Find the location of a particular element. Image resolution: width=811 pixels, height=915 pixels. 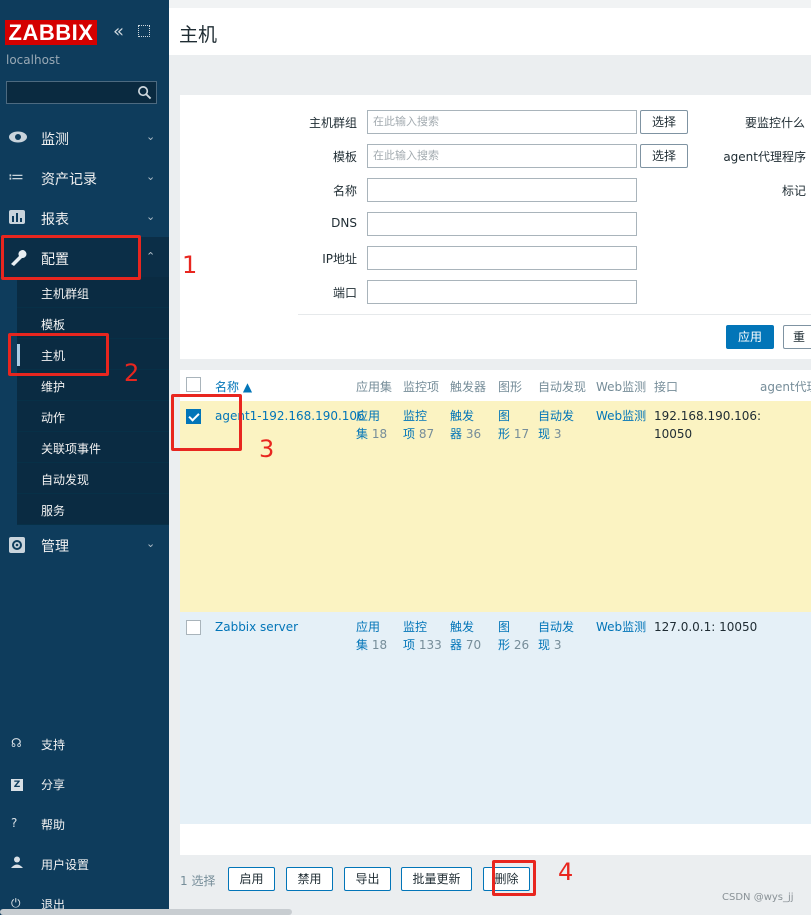

menu-inventory: ≔ 资产记录 ⌄ is located at coordinates (84, 177).